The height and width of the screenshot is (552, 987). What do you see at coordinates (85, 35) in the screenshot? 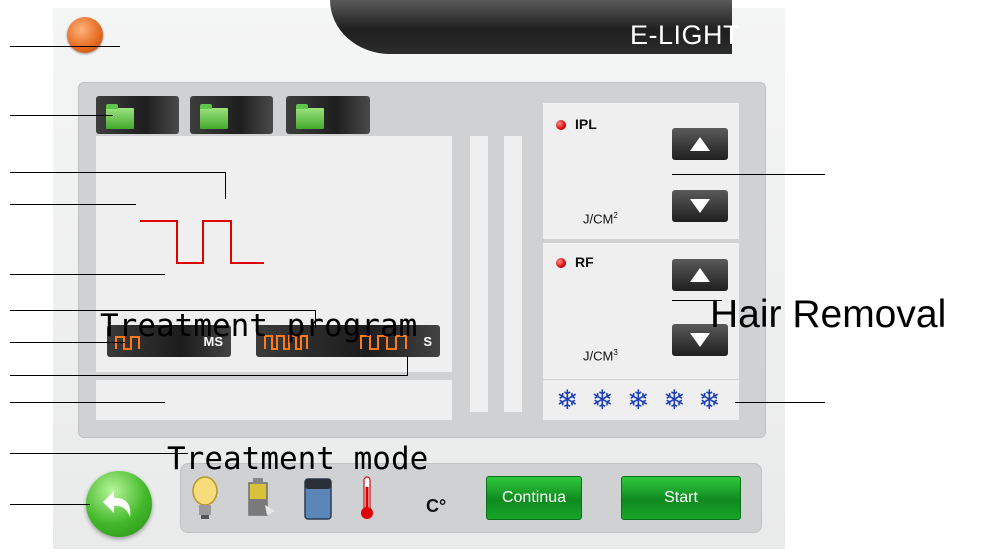
I see `logo` at bounding box center [85, 35].